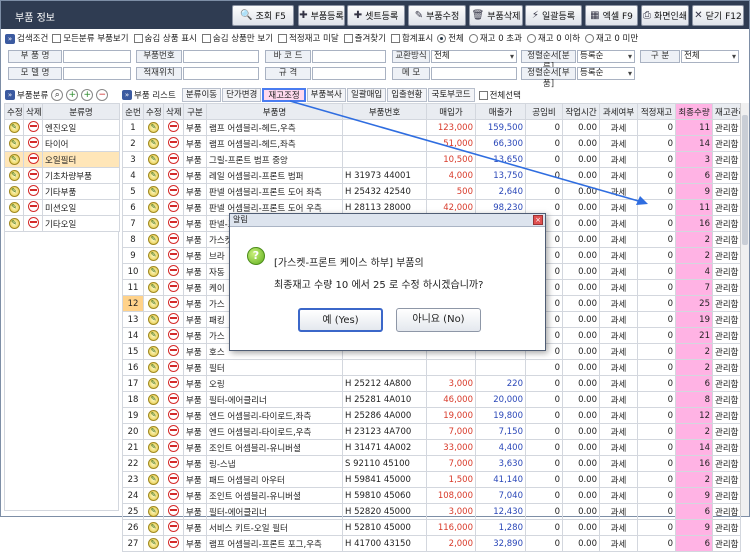 The width and height of the screenshot is (750, 552). What do you see at coordinates (256, 256) in the screenshot?
I see `question-icon: ?` at bounding box center [256, 256].